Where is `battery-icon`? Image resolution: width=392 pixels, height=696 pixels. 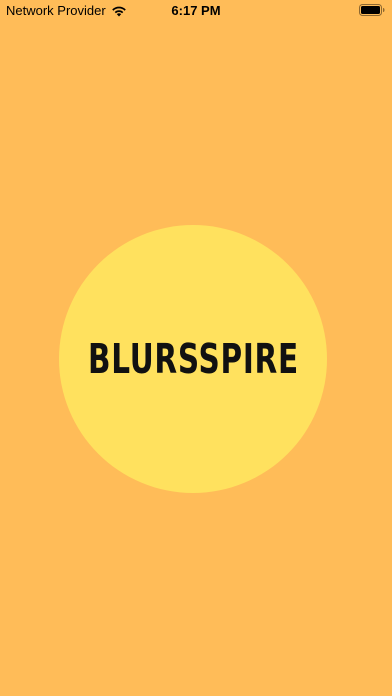
battery-icon is located at coordinates (372, 10).